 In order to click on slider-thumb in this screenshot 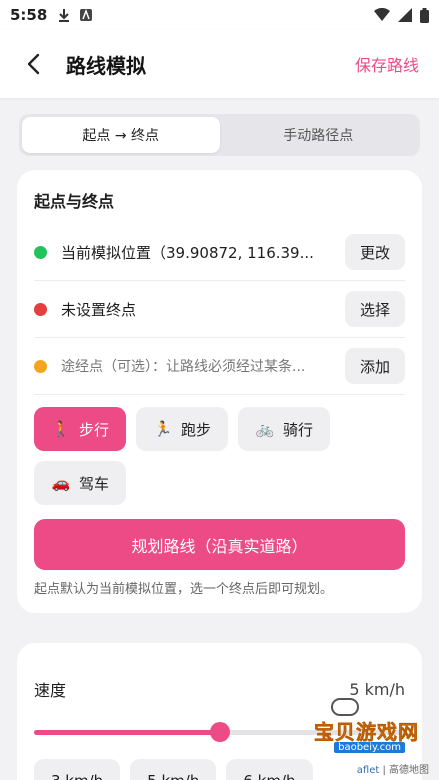, I will do `click(219, 732)`.